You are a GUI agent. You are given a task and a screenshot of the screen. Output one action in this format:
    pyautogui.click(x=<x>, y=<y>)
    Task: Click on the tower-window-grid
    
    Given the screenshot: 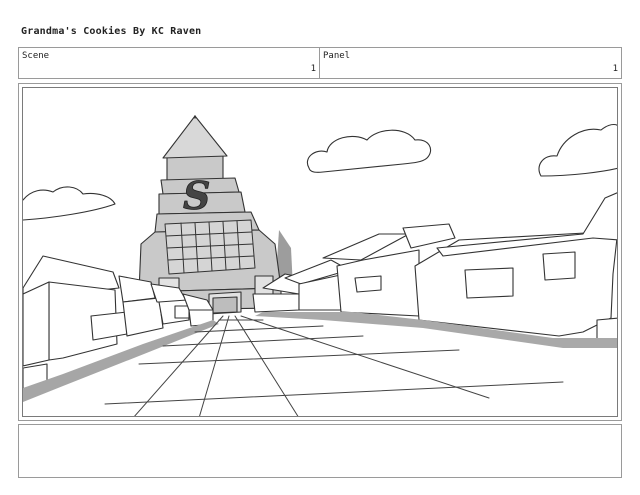 What is the action you would take?
    pyautogui.click(x=210, y=247)
    